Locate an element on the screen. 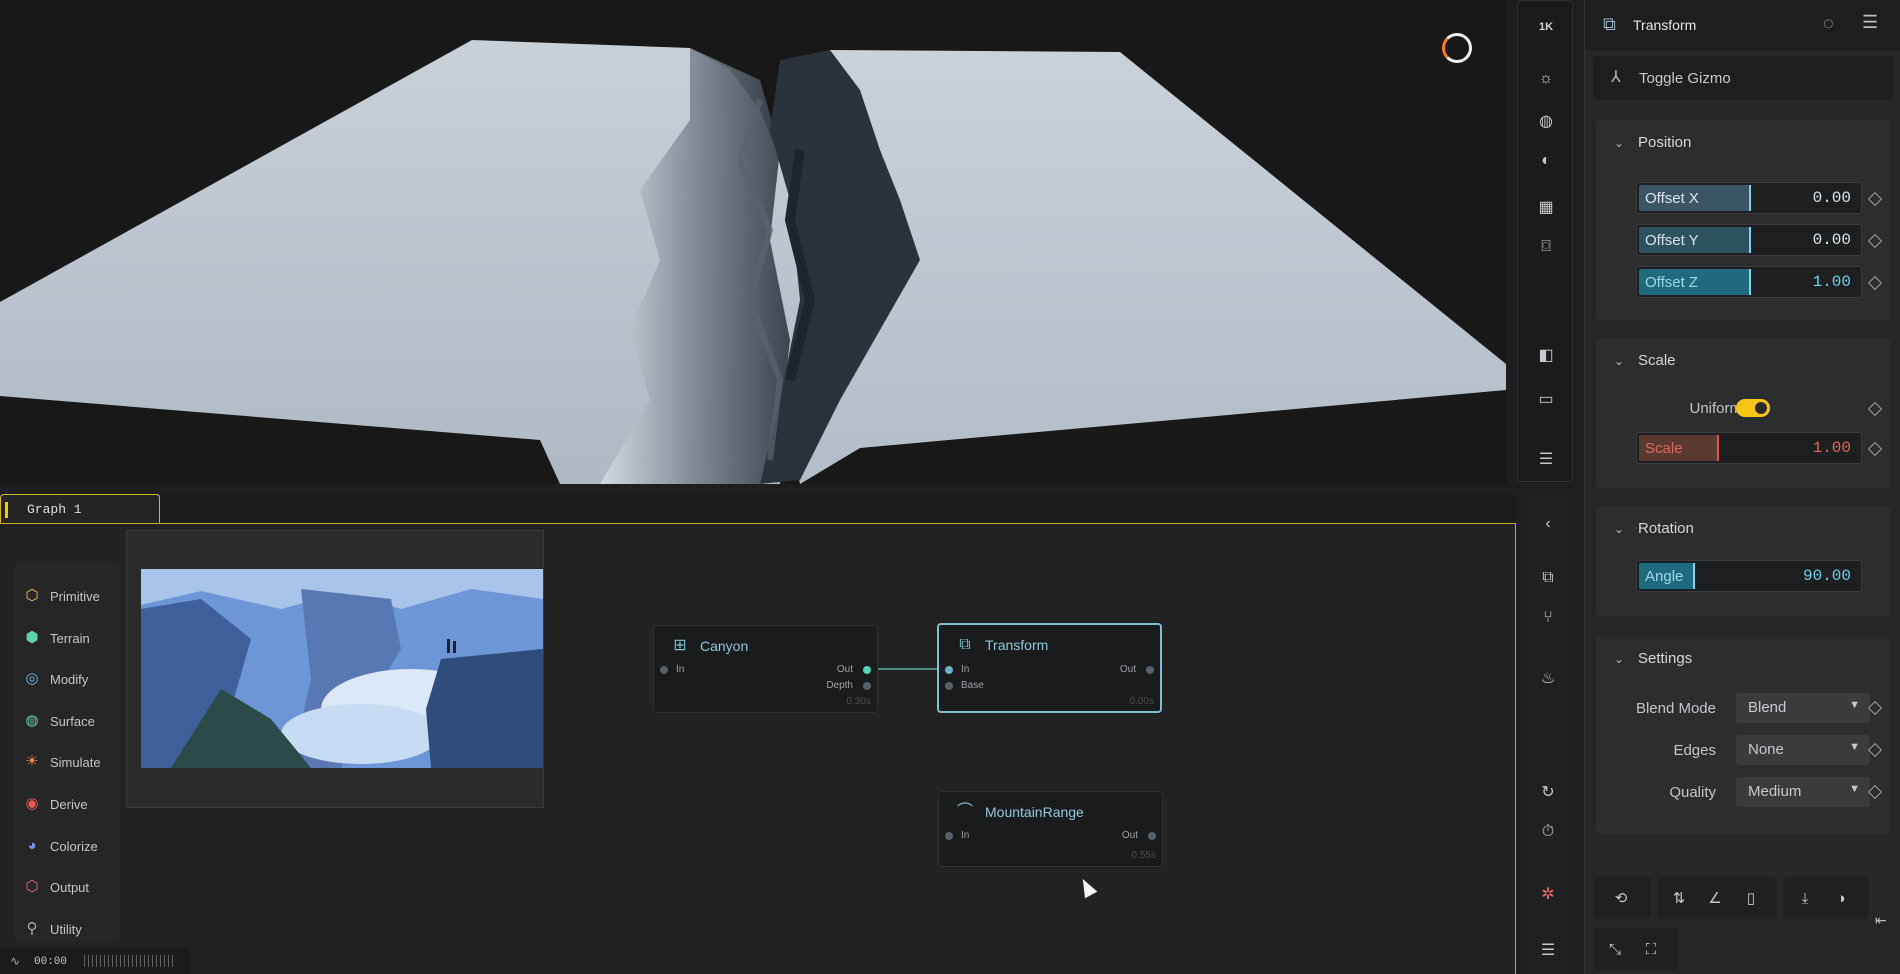 This screenshot has height=974, width=1900. toggle-gizmo-button: ⅄ Toggle Gizmo is located at coordinates (1743, 78).